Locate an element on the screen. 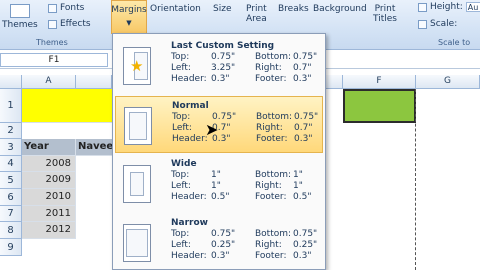  column-header-e is located at coordinates (334, 82).